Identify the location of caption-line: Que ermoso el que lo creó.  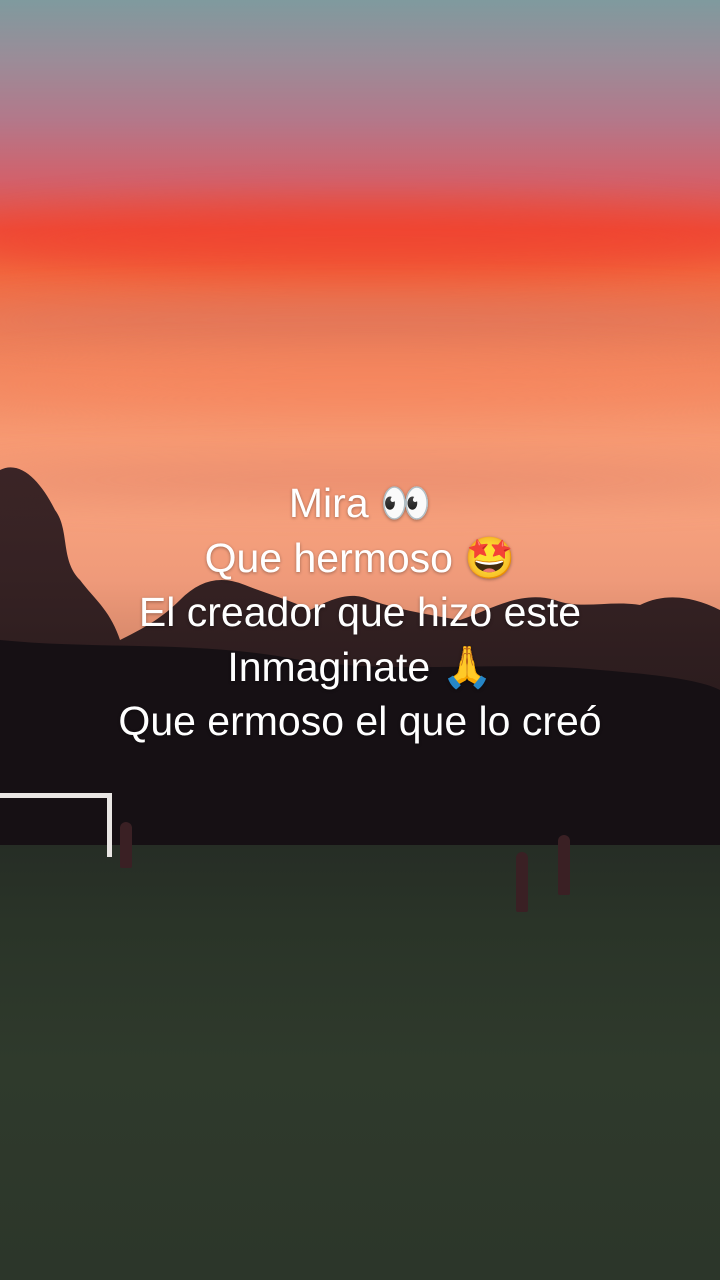
(360, 721).